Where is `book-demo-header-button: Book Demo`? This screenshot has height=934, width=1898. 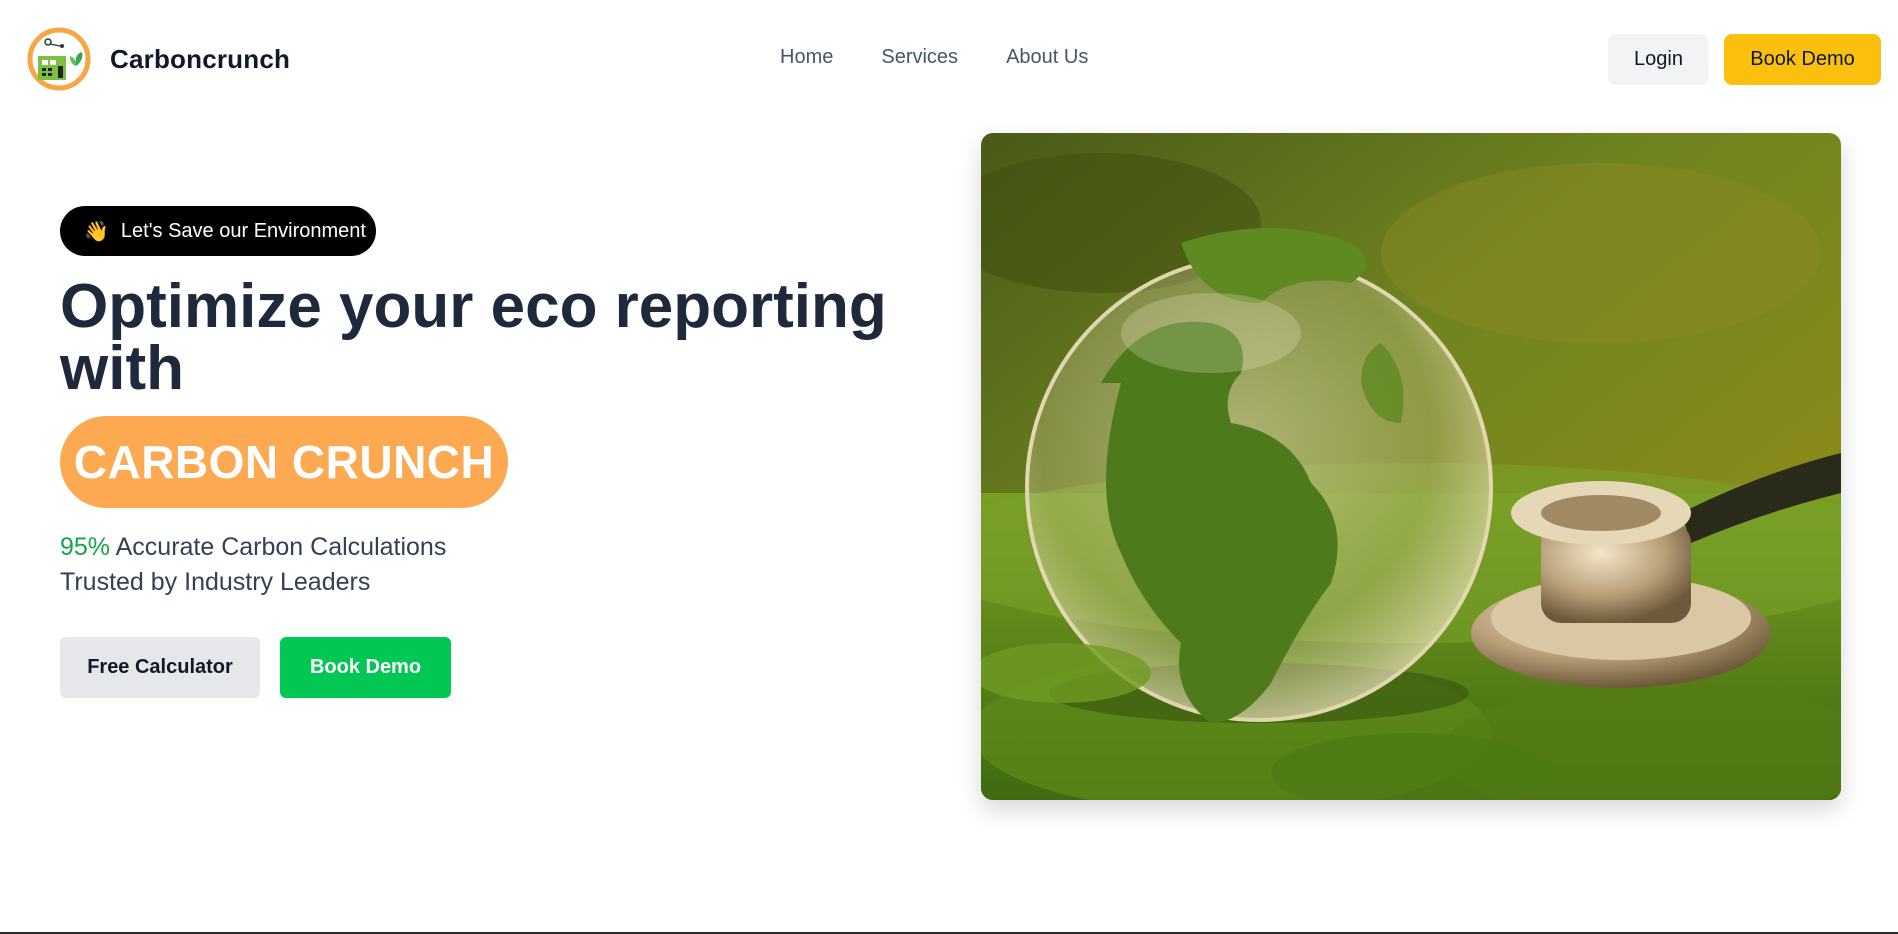
book-demo-header-button: Book Demo is located at coordinates (1802, 59).